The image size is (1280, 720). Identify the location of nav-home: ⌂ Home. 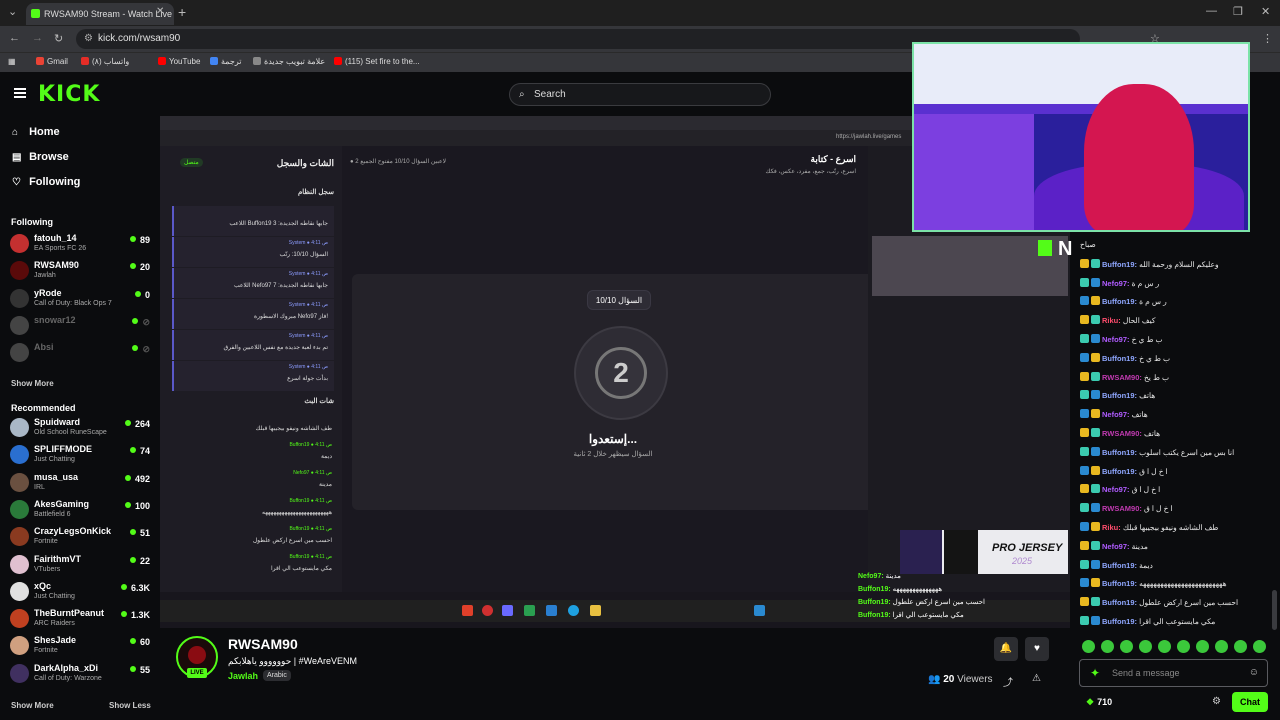
(36, 132).